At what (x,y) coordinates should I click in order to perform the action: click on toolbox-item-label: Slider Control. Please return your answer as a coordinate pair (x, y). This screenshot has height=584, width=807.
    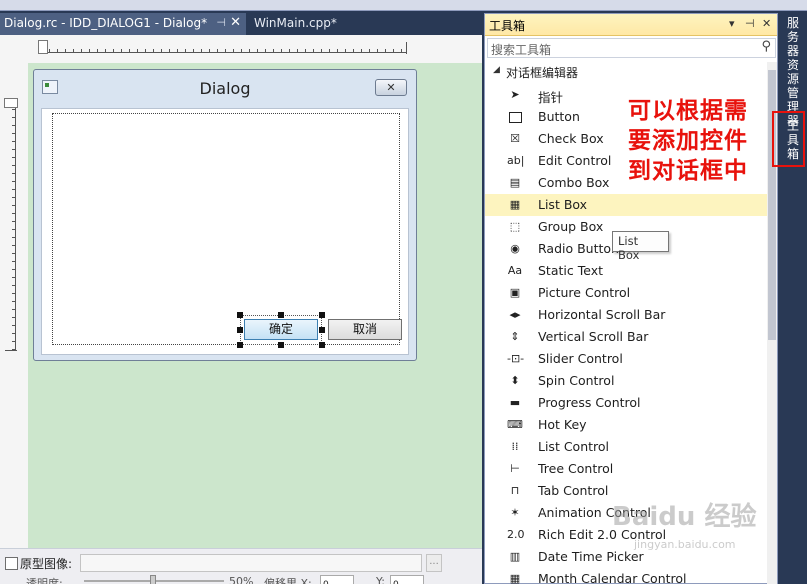
    Looking at the image, I should click on (580, 358).